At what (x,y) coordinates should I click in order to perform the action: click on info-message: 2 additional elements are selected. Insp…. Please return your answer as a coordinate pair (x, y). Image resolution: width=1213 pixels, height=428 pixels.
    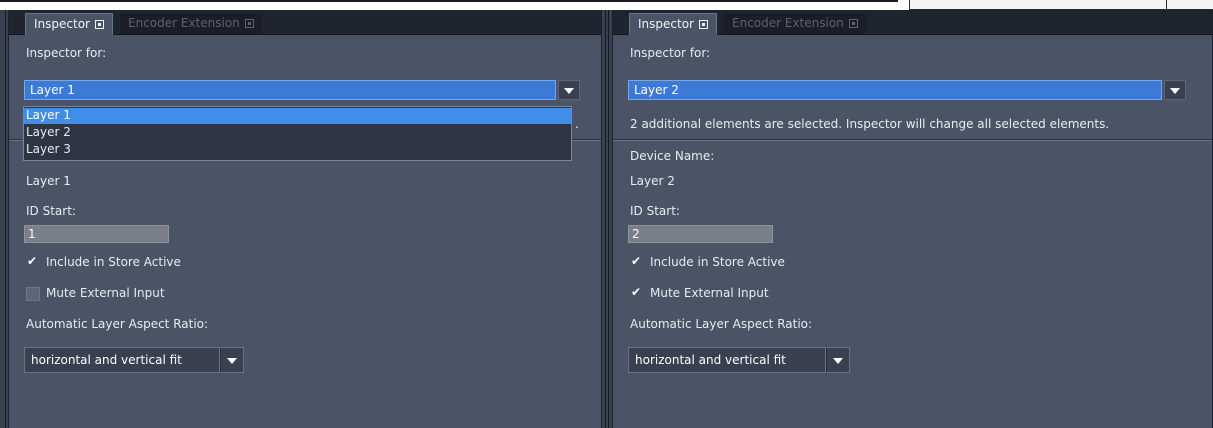
    Looking at the image, I should click on (870, 124).